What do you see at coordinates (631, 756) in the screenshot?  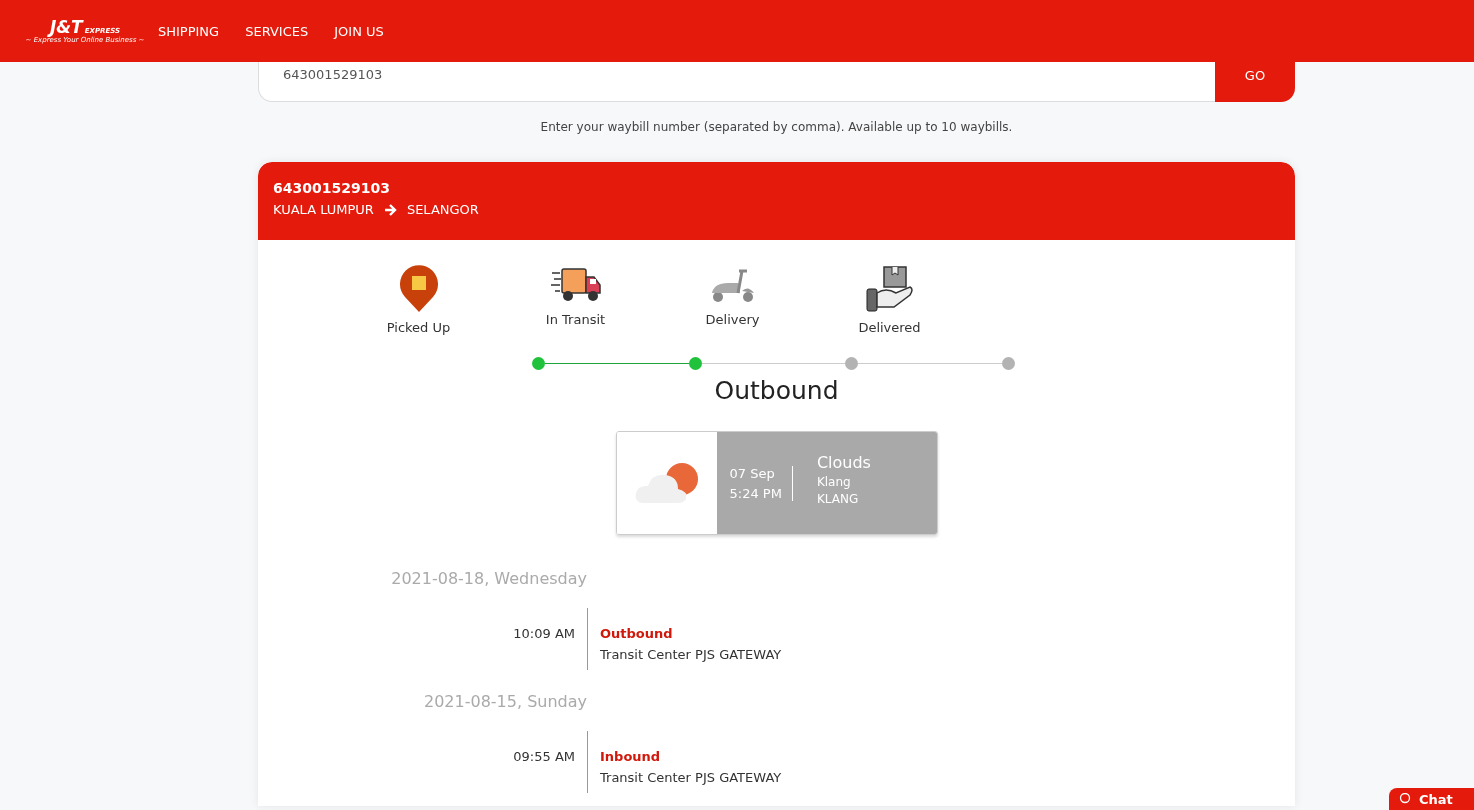 I see `event-status: Inbound` at bounding box center [631, 756].